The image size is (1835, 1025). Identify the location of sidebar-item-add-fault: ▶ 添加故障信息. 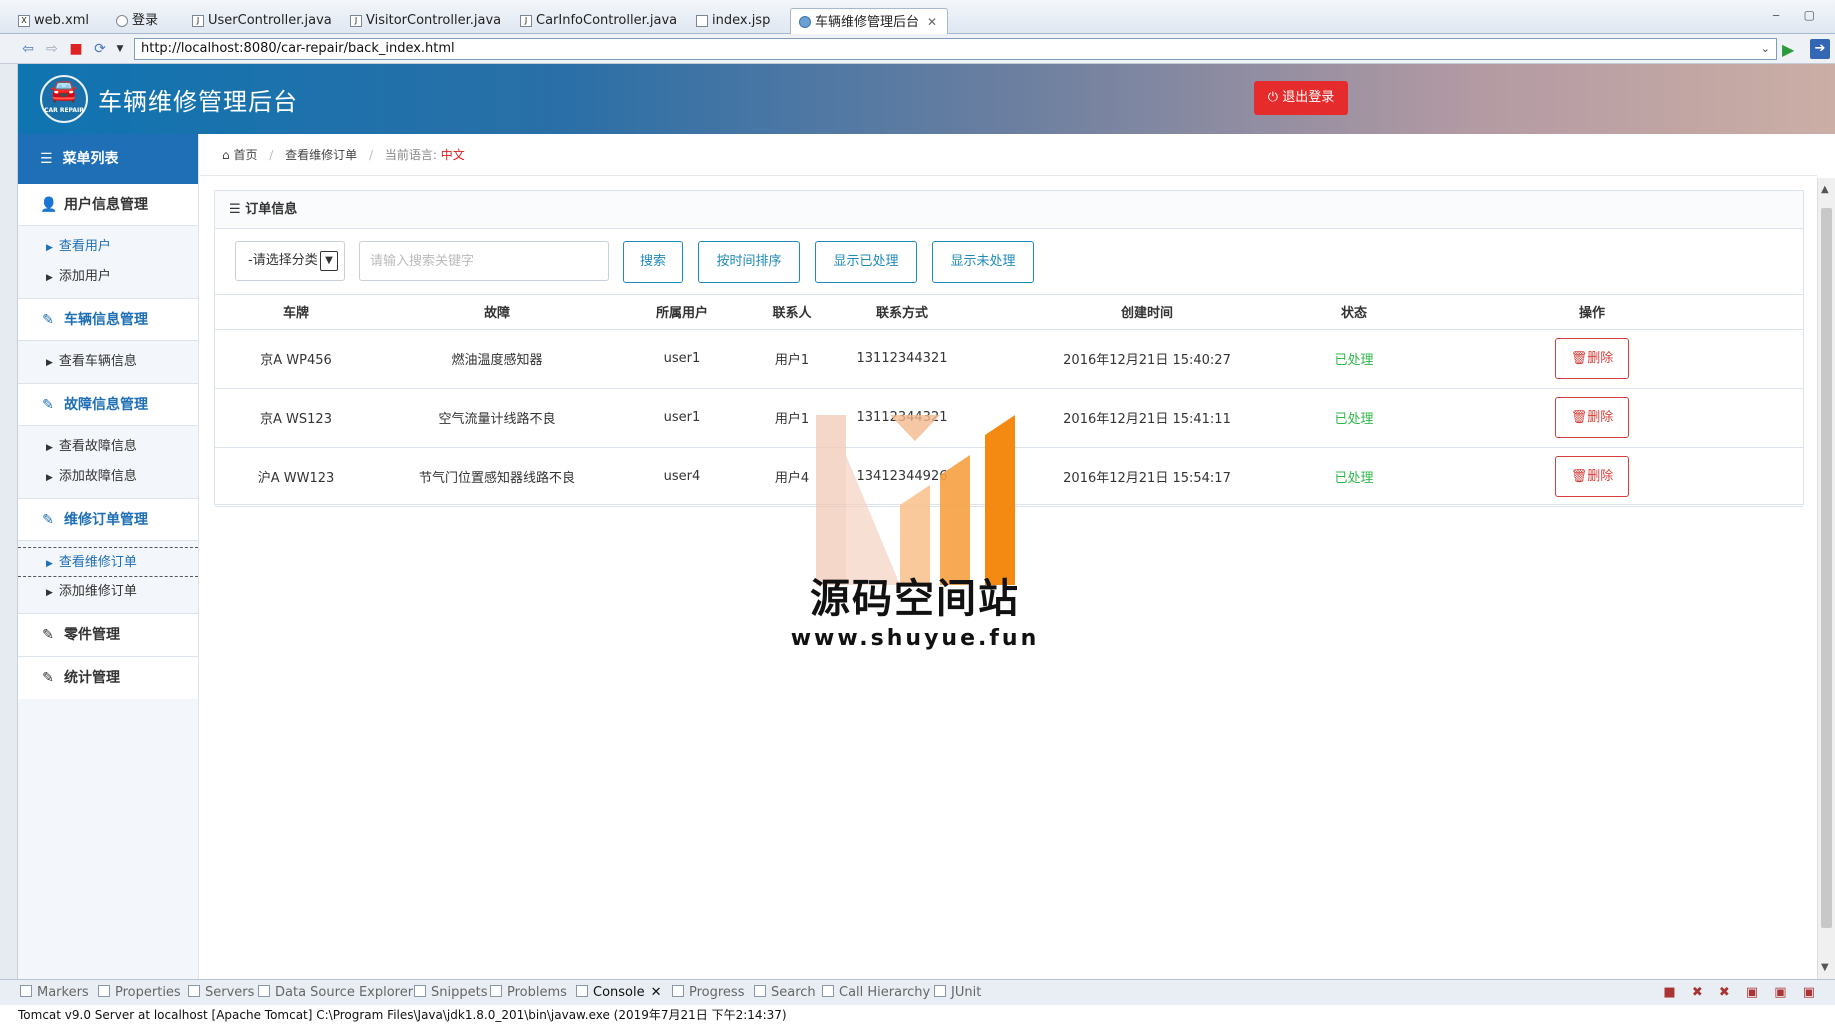
(108, 477).